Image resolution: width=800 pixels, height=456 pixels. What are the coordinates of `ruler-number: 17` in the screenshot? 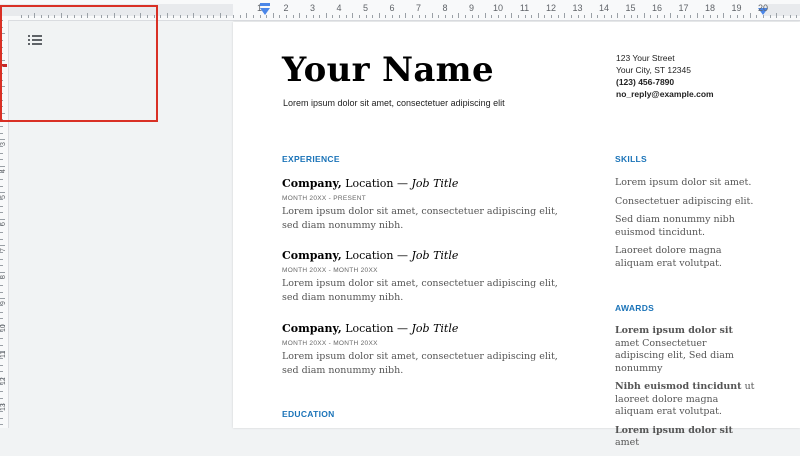 It's located at (683, 8).